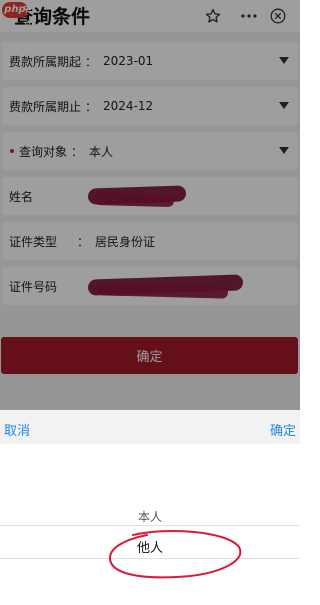 The height and width of the screenshot is (605, 320). Describe the element at coordinates (175, 554) in the screenshot. I see `annotation-circle` at that location.